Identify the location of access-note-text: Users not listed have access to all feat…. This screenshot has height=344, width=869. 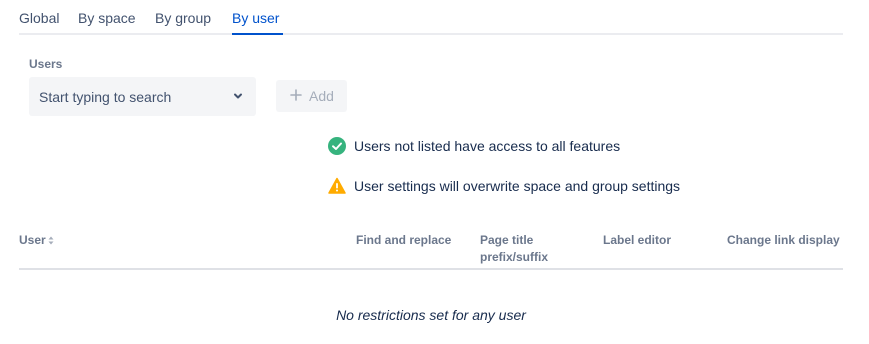
(487, 146).